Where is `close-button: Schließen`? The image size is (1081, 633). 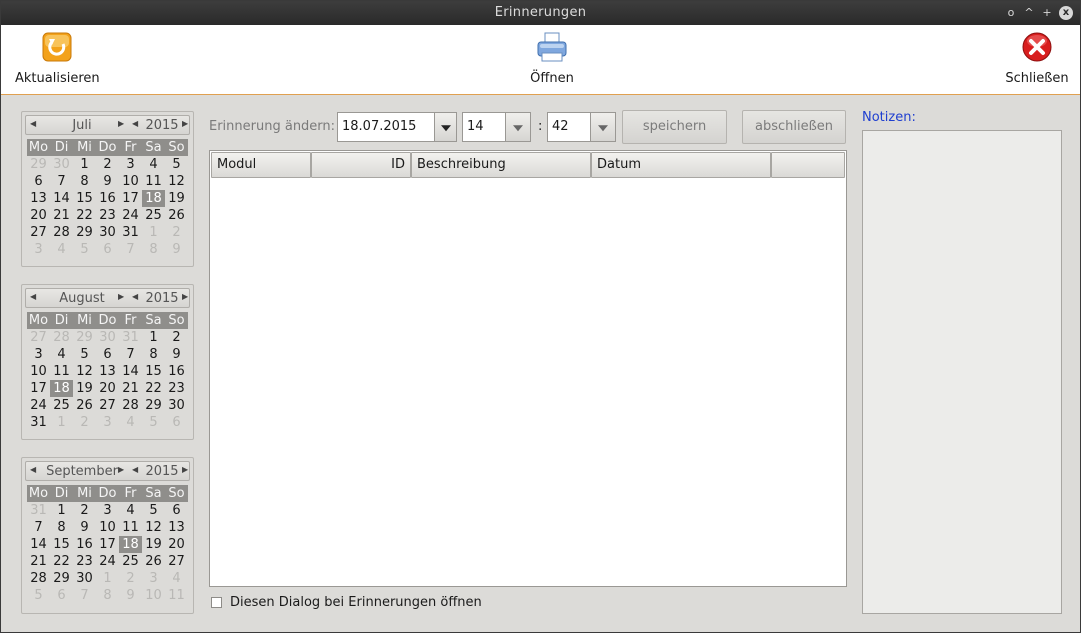
close-button: Schließen is located at coordinates (1037, 58).